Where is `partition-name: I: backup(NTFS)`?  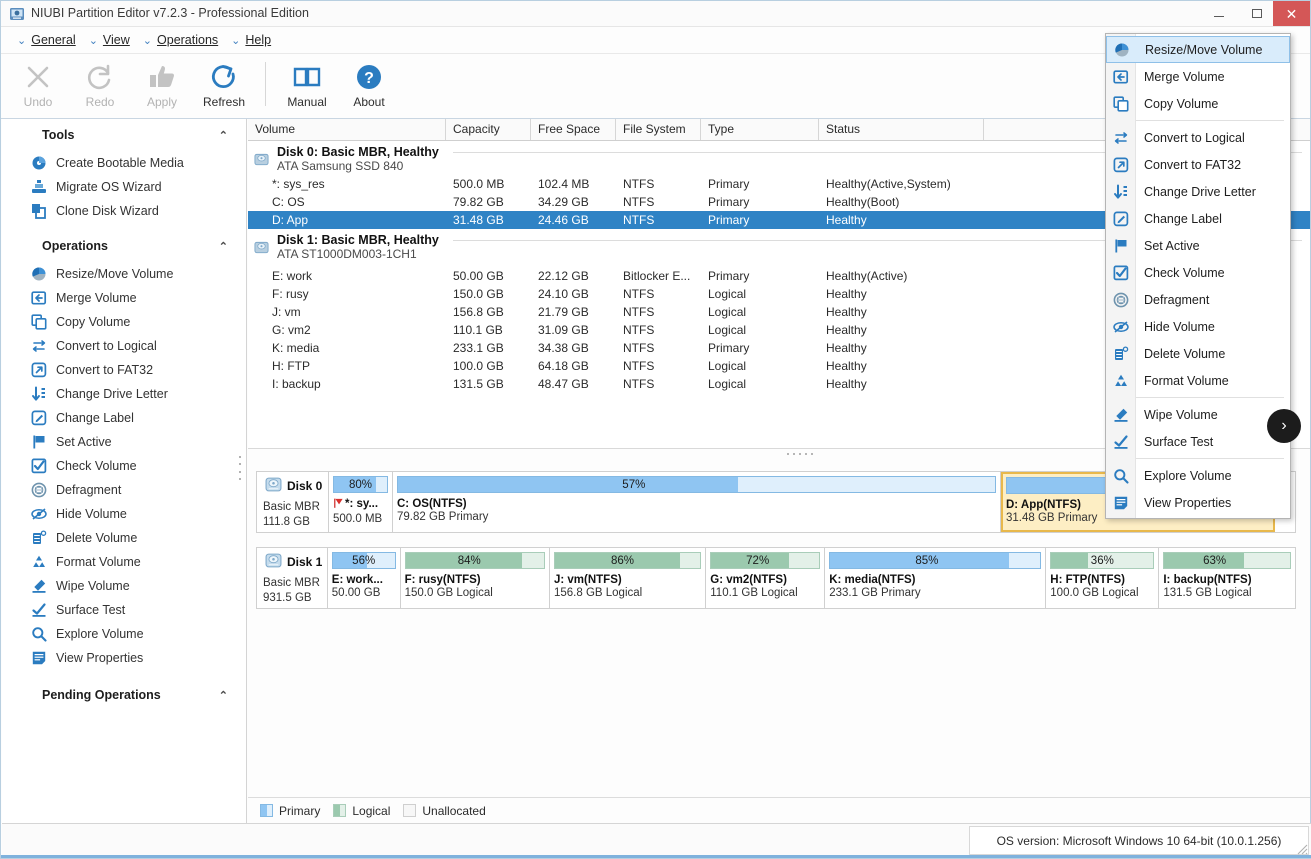
partition-name: I: backup(NTFS) is located at coordinates (1207, 580).